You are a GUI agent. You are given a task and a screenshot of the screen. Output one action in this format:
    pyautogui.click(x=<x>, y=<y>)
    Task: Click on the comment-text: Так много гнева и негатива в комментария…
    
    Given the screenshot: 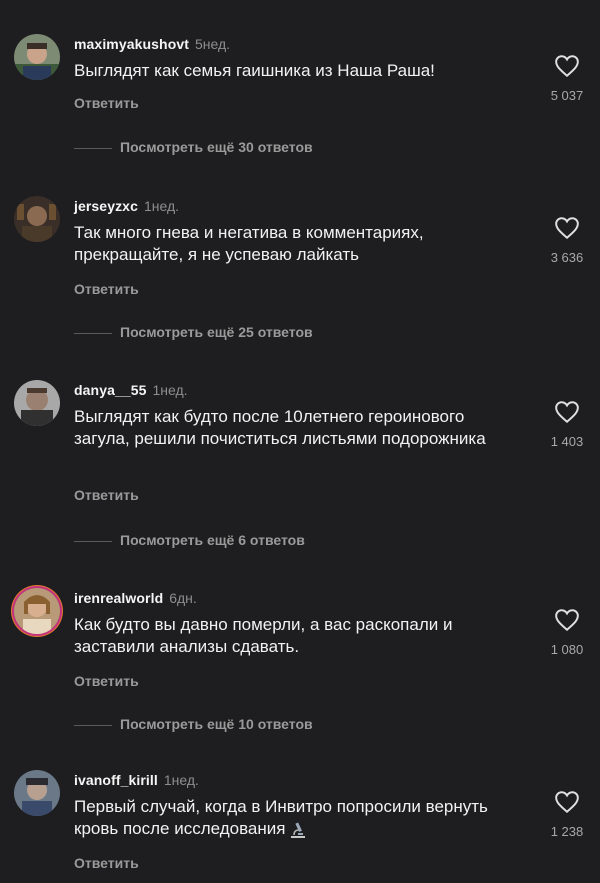 What is the action you would take?
    pyautogui.click(x=249, y=243)
    